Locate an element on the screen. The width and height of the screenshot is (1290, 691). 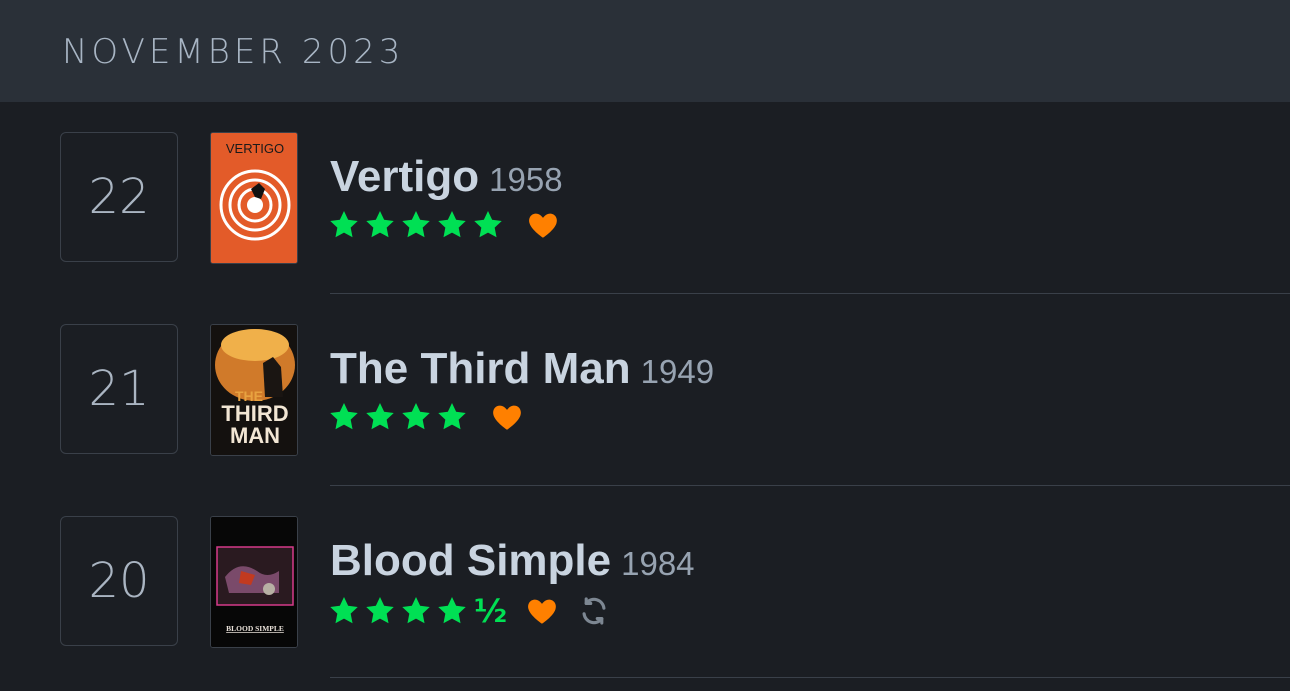
divider is located at coordinates (810, 677).